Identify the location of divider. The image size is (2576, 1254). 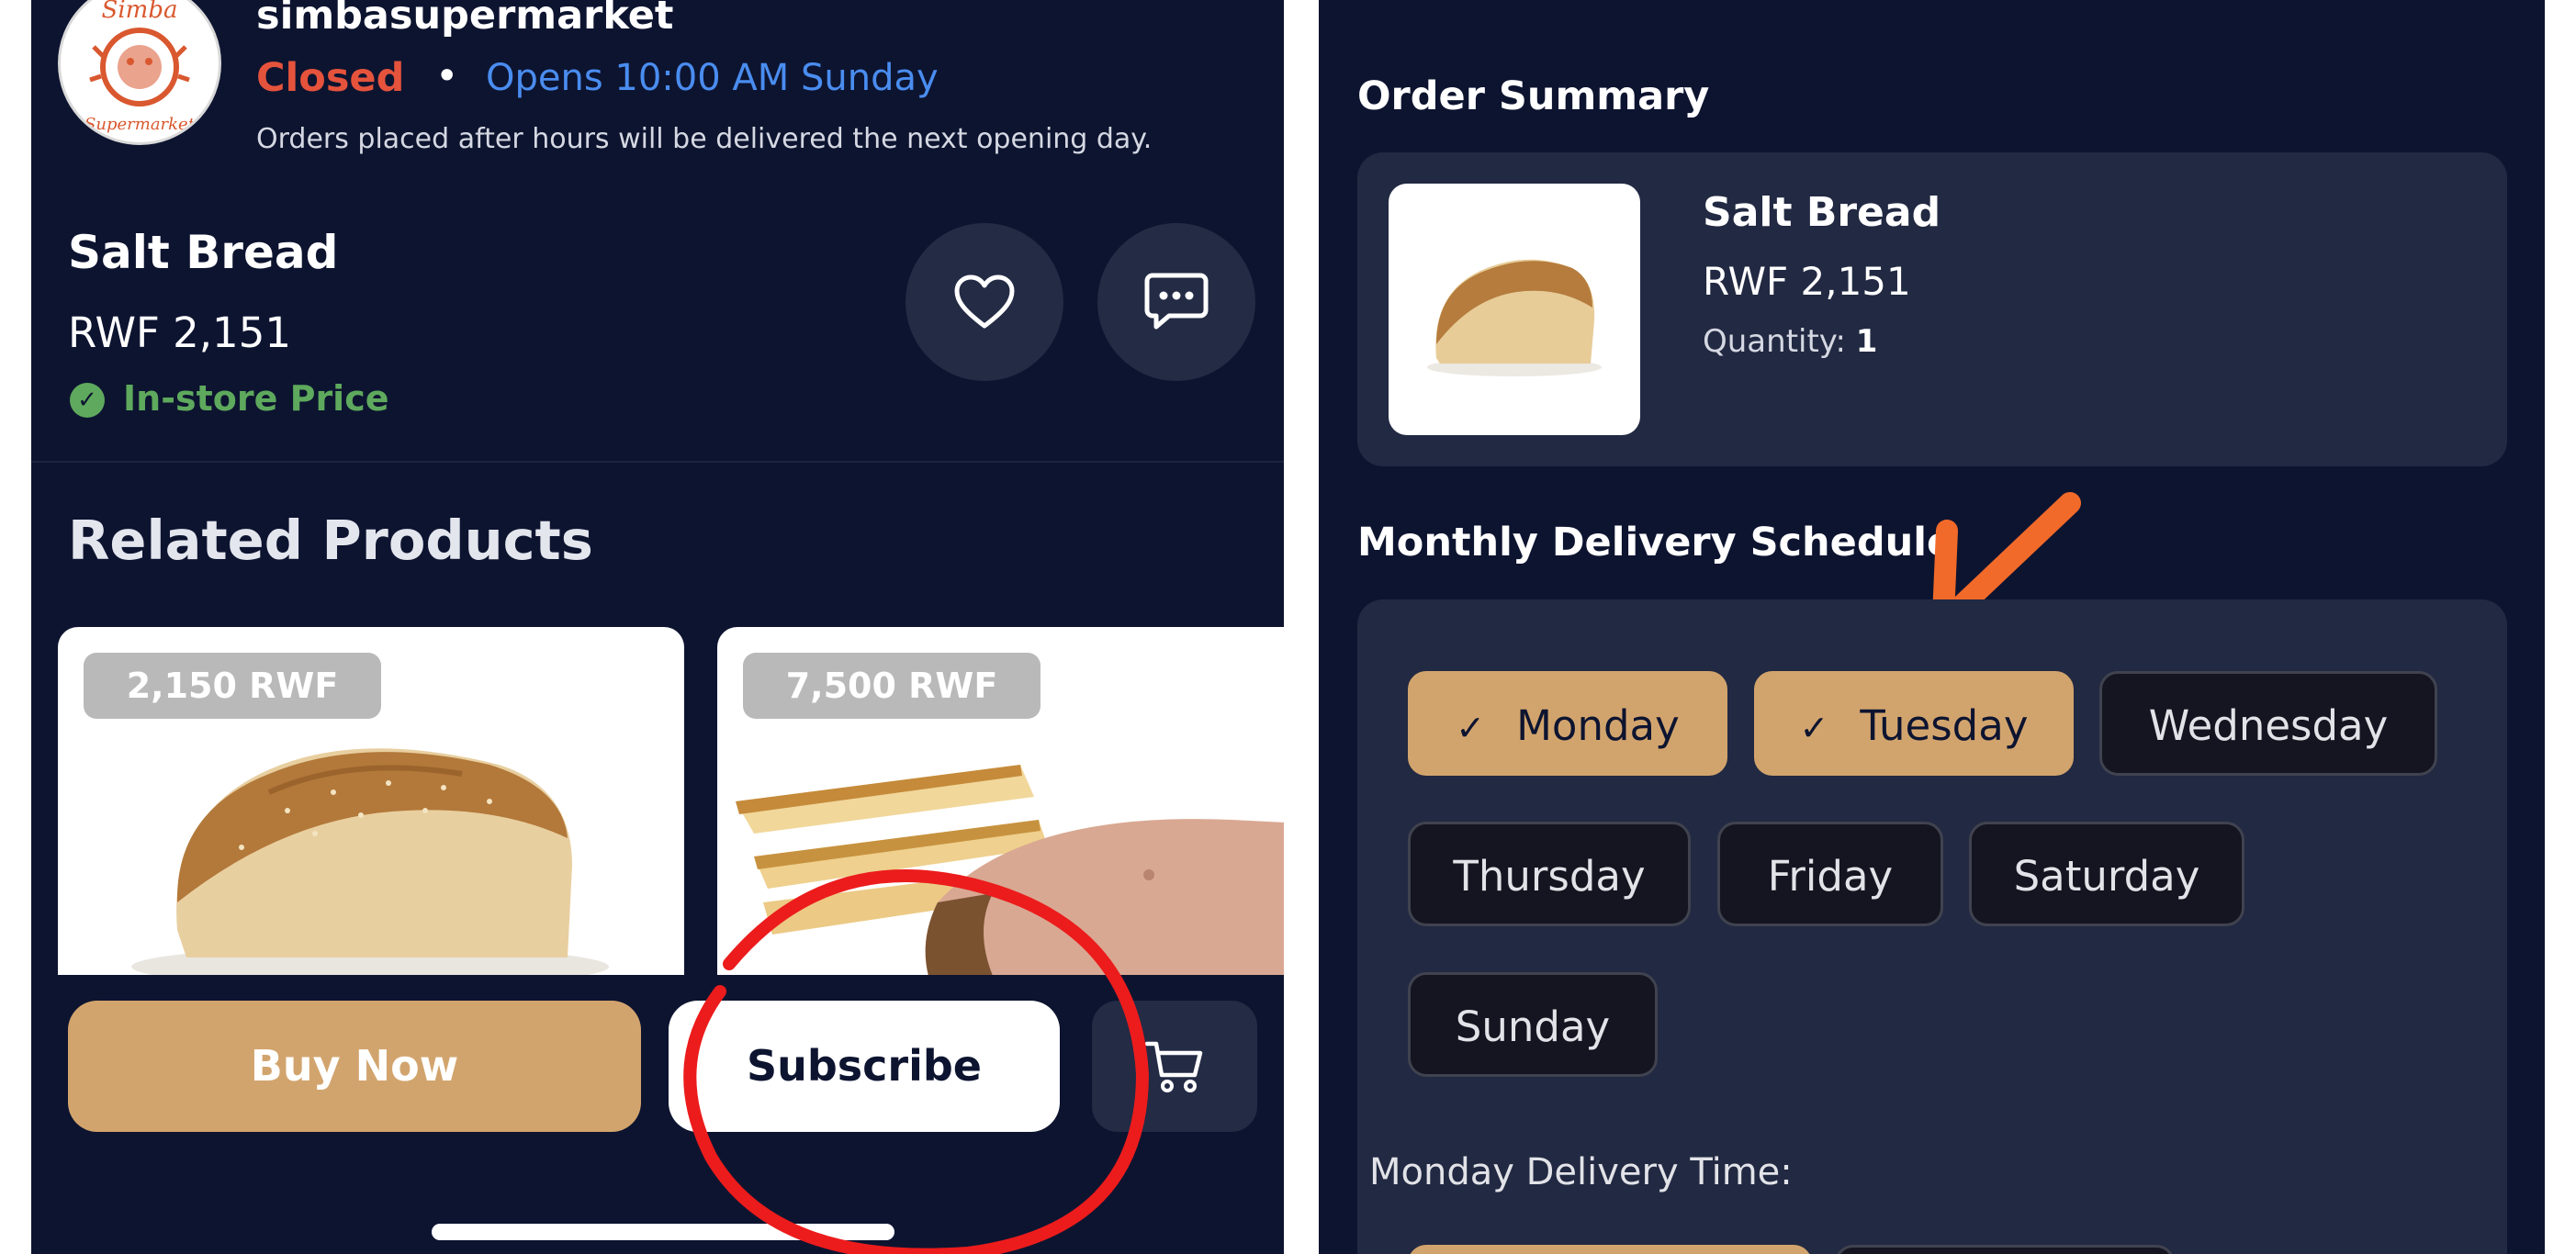
(657, 462).